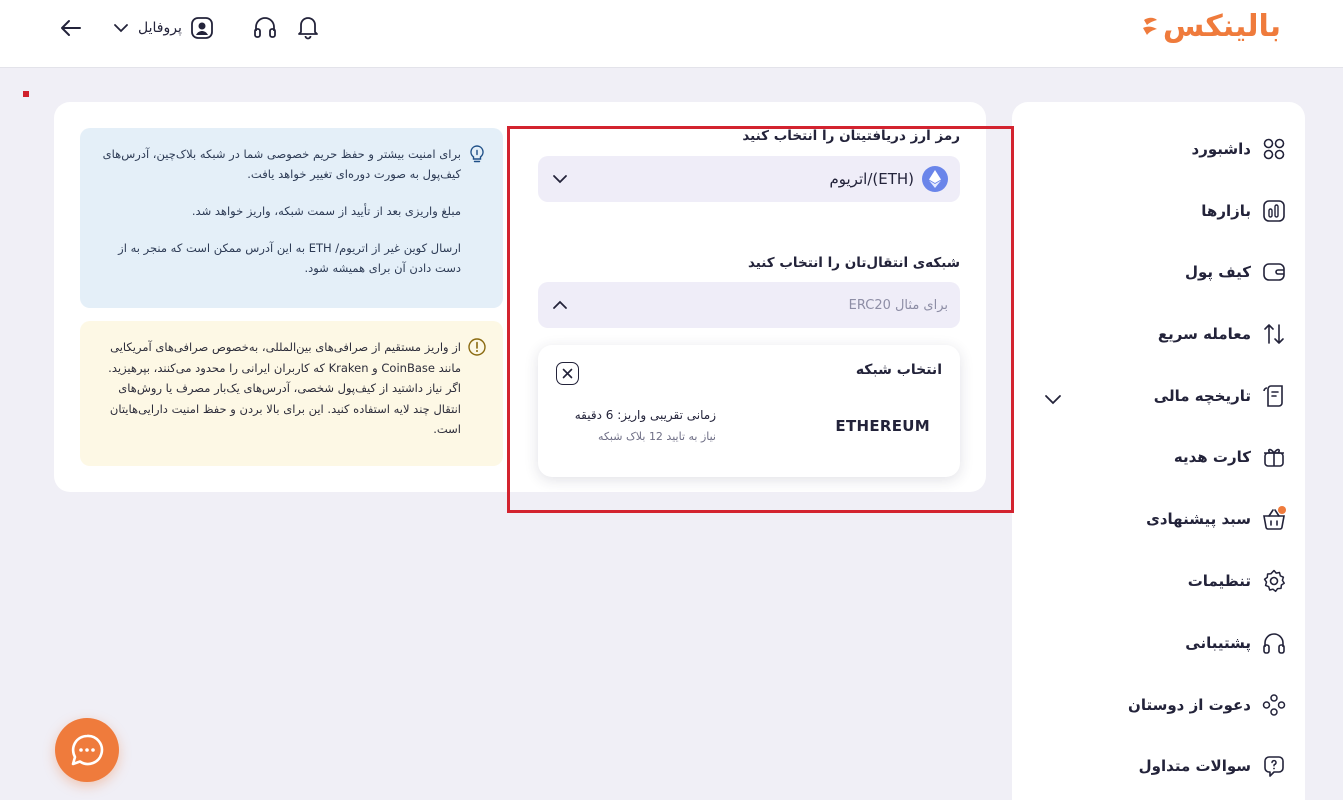 The height and width of the screenshot is (800, 1343). I want to click on sidebar-item-quick-trade: معامله سریع, so click(1157, 334).